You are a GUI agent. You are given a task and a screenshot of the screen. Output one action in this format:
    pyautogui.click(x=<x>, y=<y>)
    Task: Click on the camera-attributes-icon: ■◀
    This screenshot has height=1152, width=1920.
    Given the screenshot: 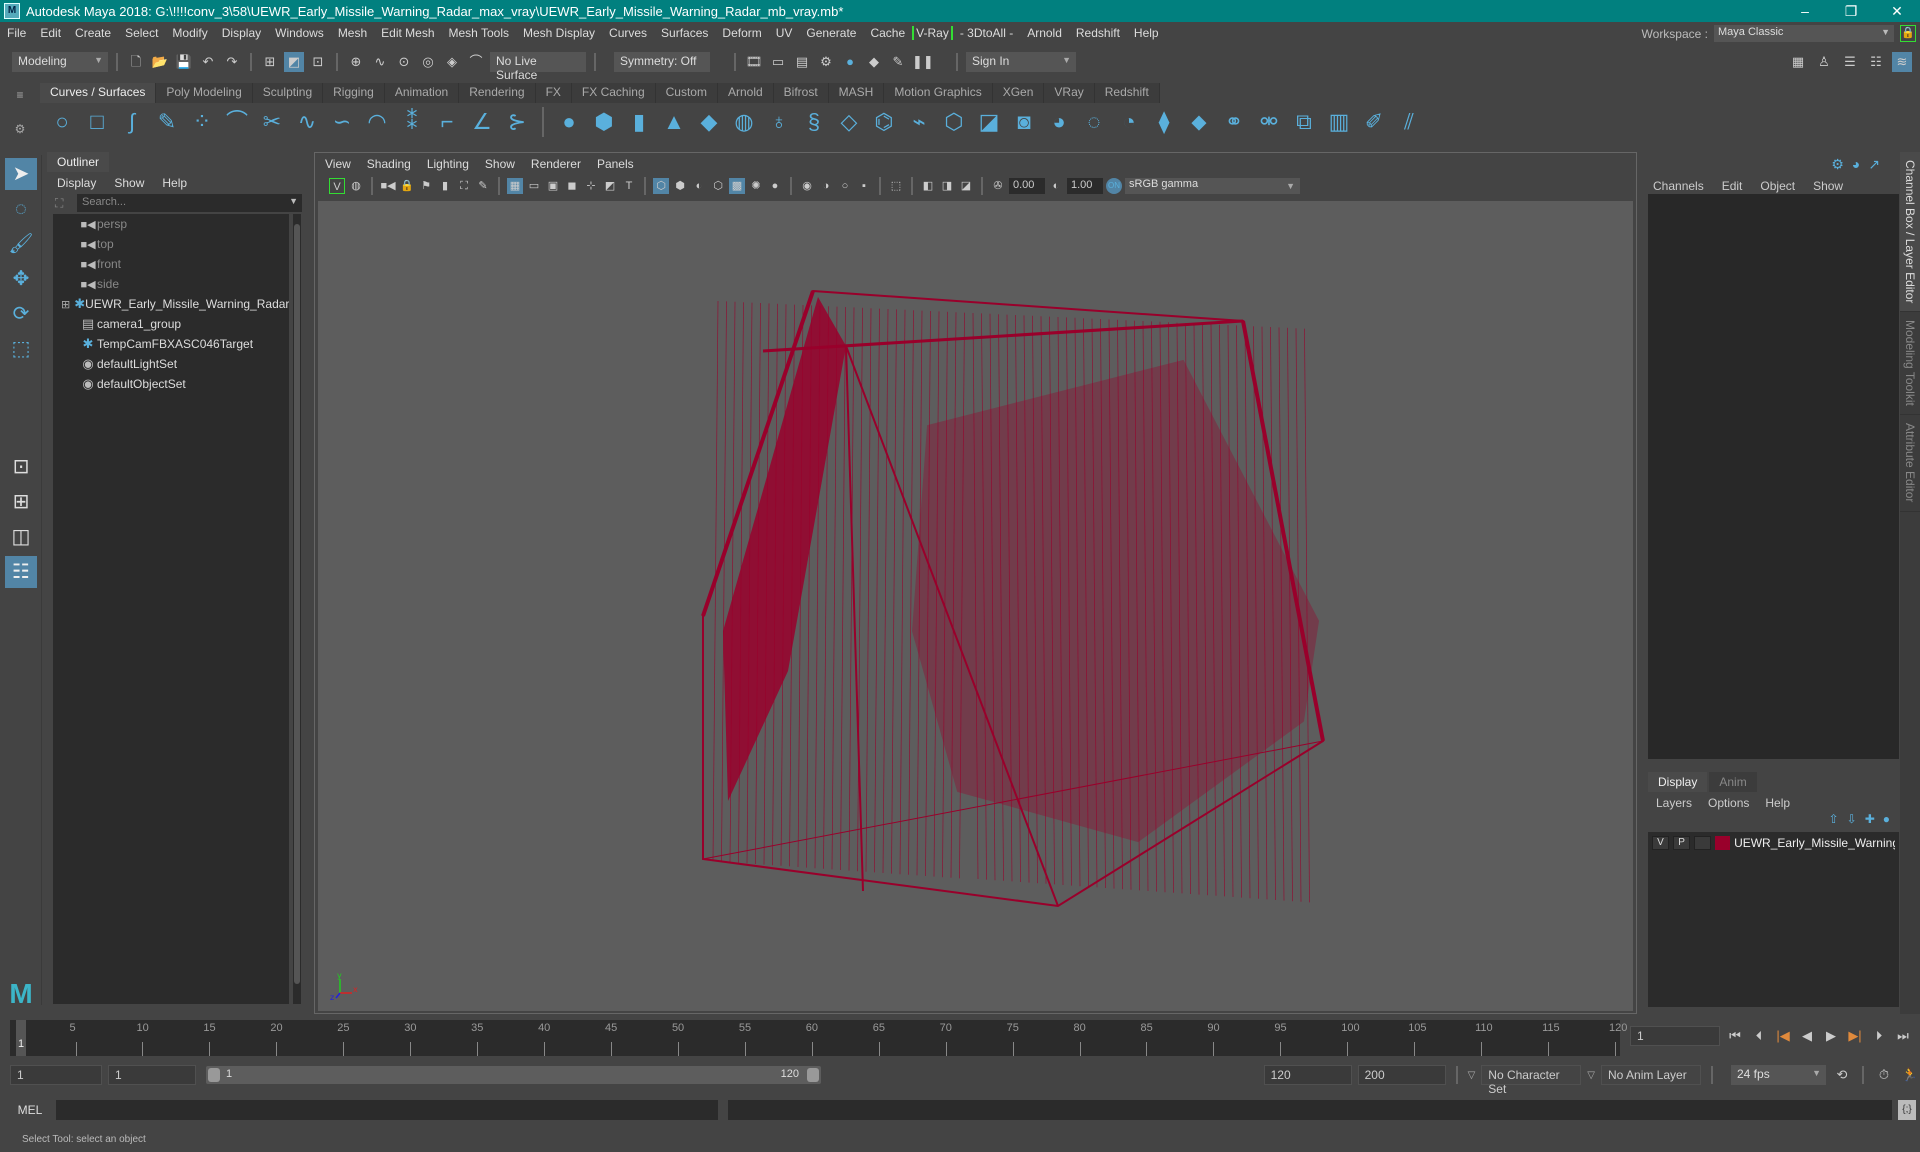 What is the action you would take?
    pyautogui.click(x=388, y=186)
    